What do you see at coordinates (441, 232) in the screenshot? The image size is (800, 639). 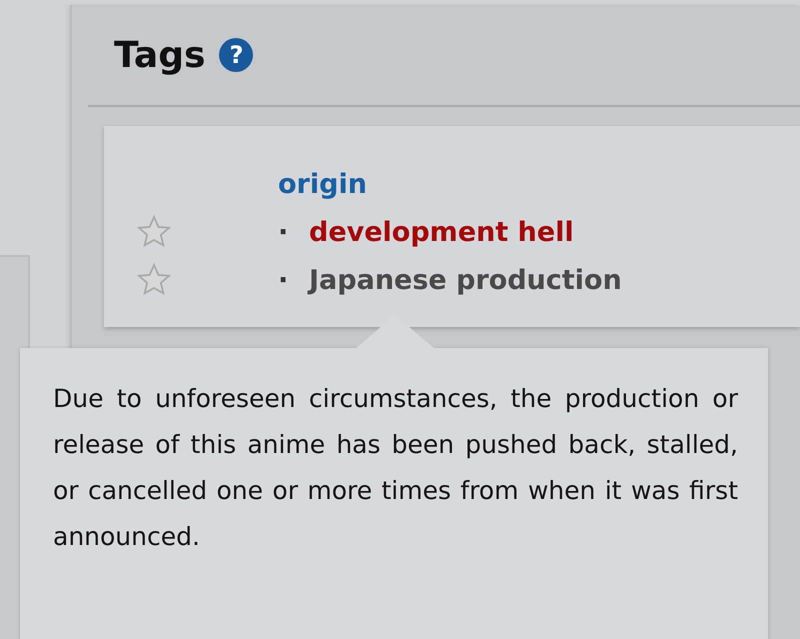 I see `tag-link: development hell` at bounding box center [441, 232].